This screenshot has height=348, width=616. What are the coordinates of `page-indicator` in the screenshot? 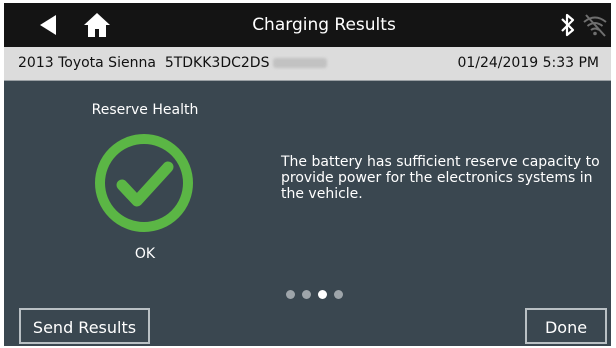 It's located at (318, 291).